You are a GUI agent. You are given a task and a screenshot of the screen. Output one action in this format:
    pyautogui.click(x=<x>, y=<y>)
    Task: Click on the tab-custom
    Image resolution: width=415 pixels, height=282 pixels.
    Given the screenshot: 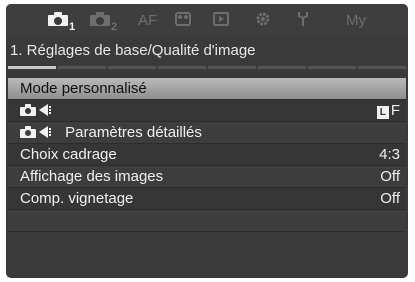 What is the action you would take?
    pyautogui.click(x=263, y=21)
    